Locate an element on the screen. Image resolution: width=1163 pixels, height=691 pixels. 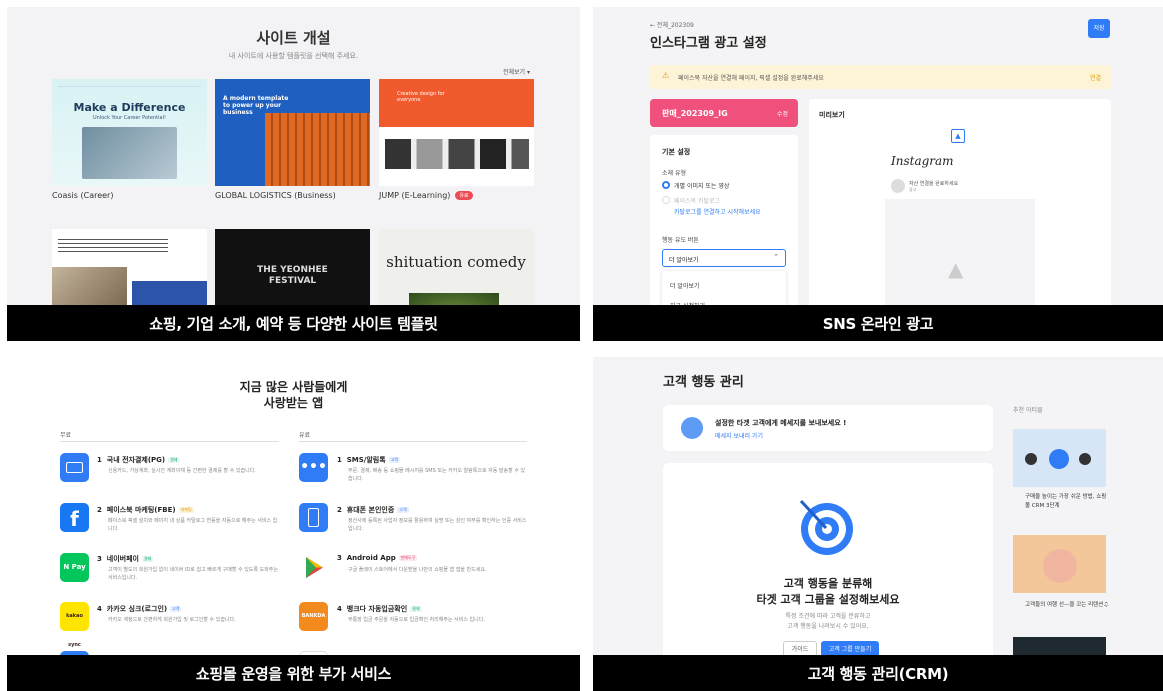
app-desc: 신용카드, 가상계좌, 실시간 계좌이체 등 간편한 결제를 할 수 있습니다. is located at coordinates (182, 471).